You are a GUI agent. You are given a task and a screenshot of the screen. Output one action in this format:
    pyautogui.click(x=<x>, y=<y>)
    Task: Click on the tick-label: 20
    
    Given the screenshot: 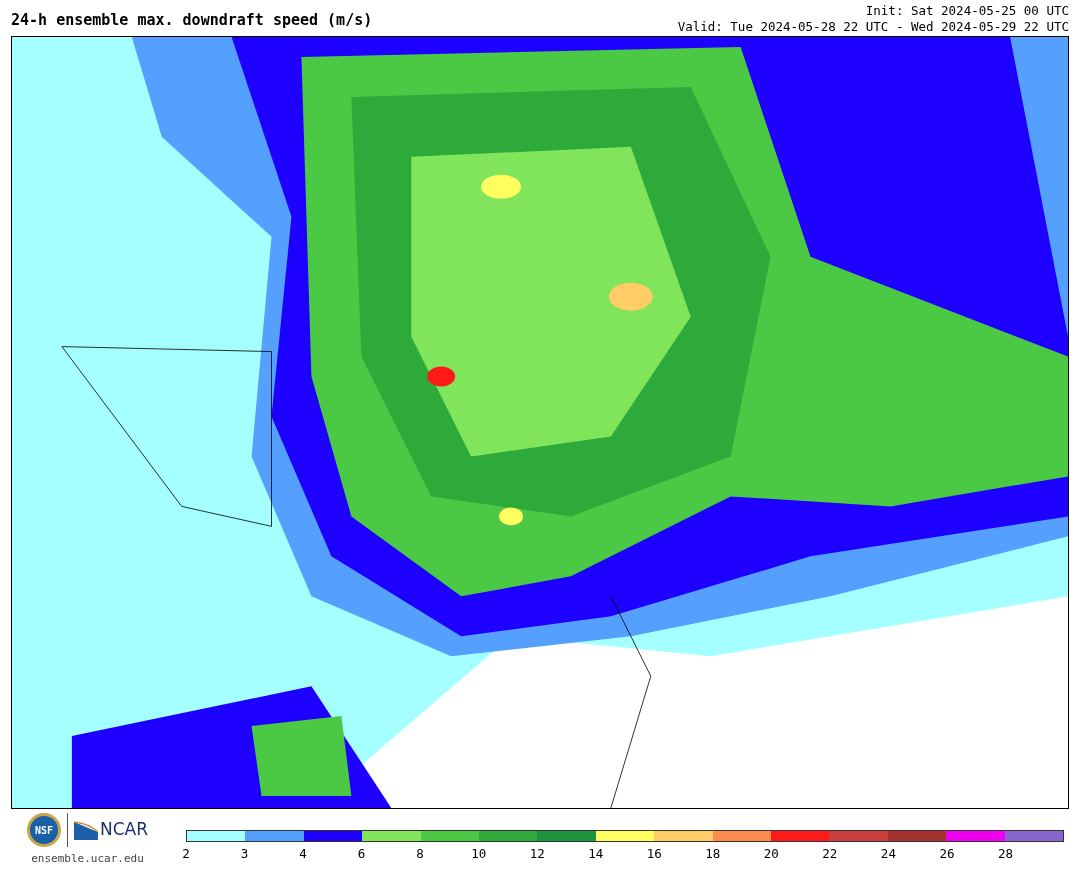 What is the action you would take?
    pyautogui.click(x=771, y=854)
    